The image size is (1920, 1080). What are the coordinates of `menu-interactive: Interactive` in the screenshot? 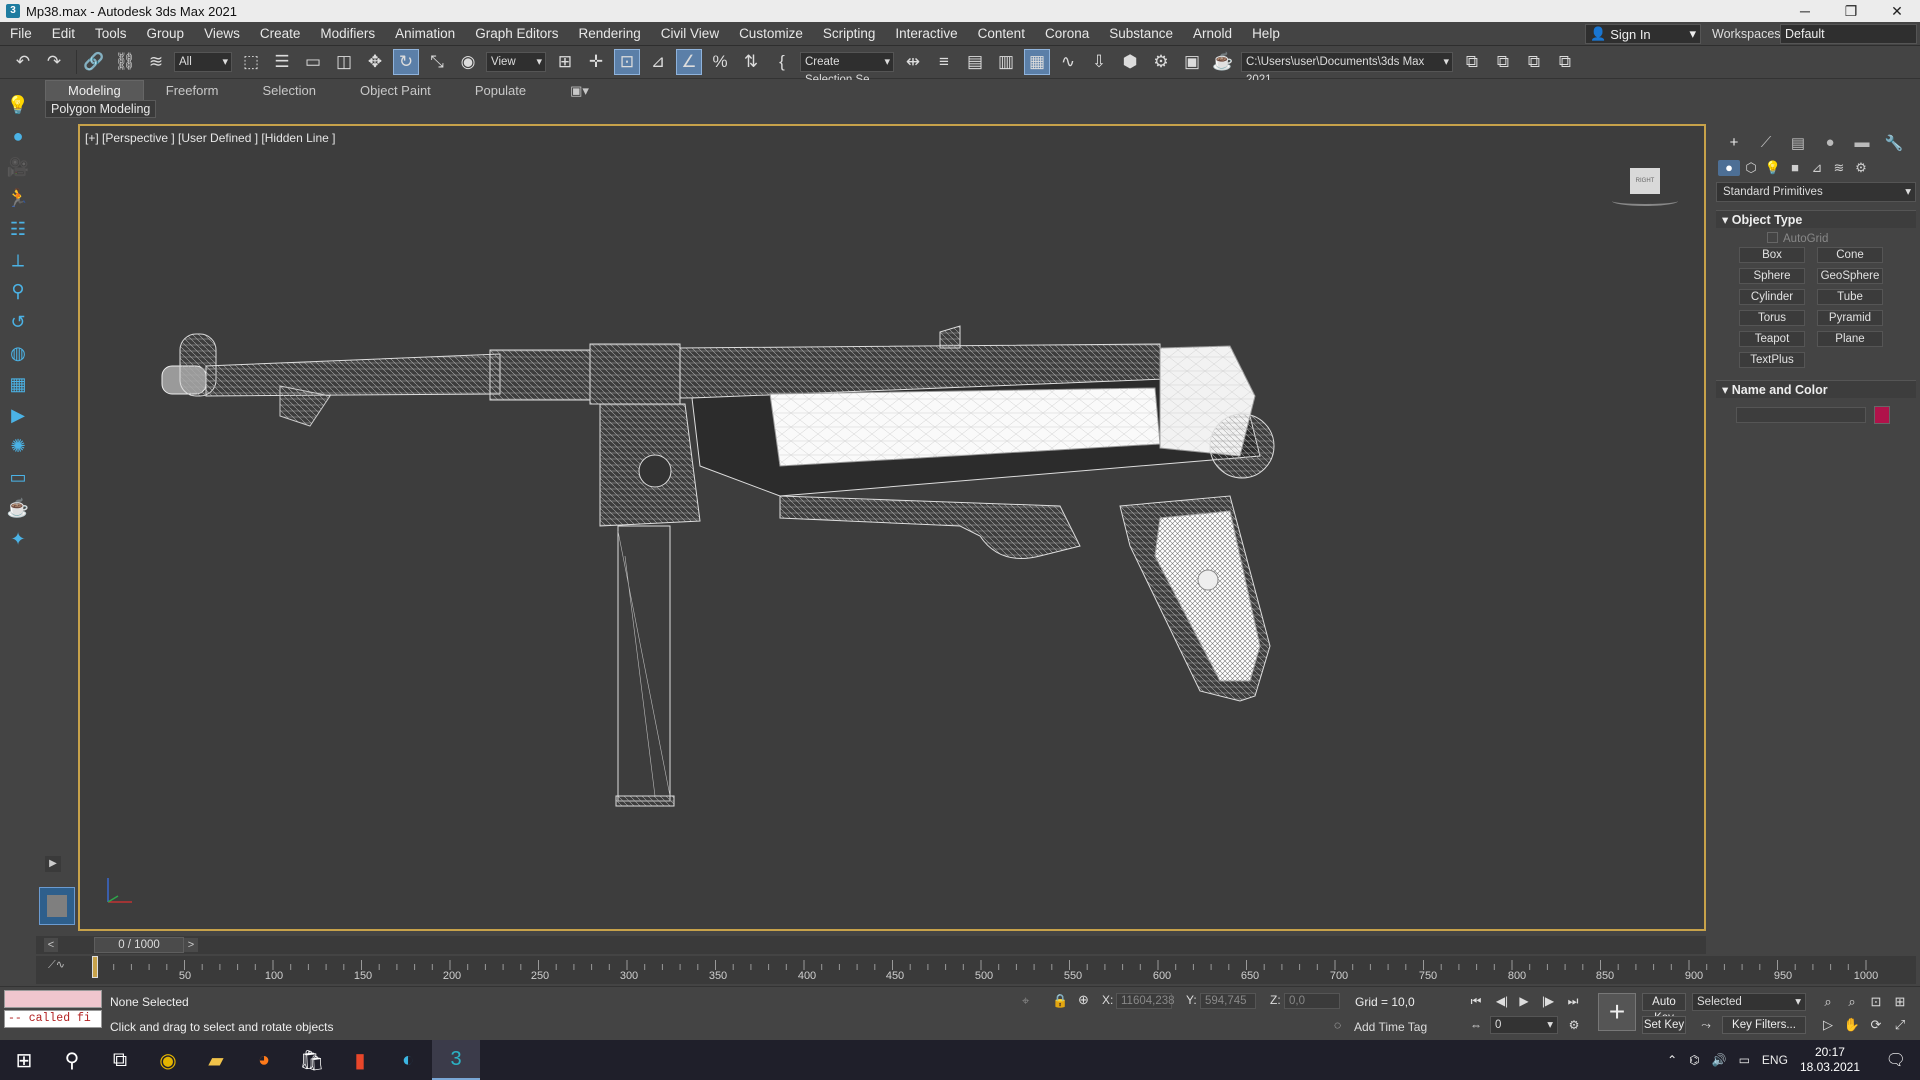 It's located at (926, 34).